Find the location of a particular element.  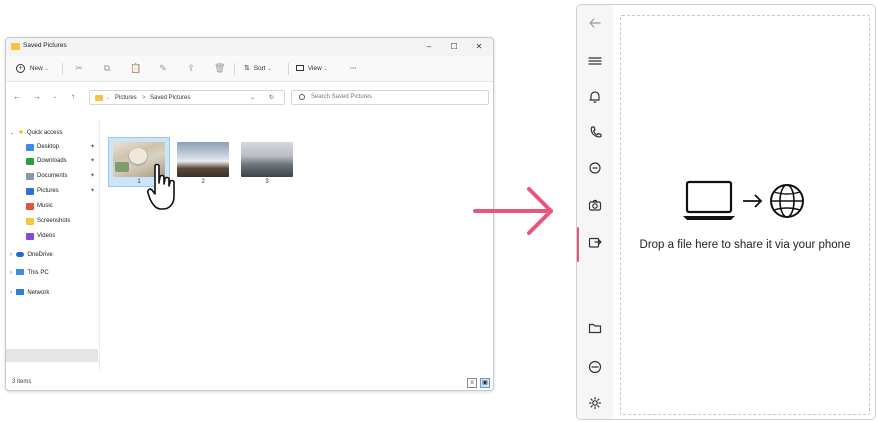

address-bar: ⌄ Pictures > Saved Pictures ⌄ ↻ is located at coordinates (187, 97).